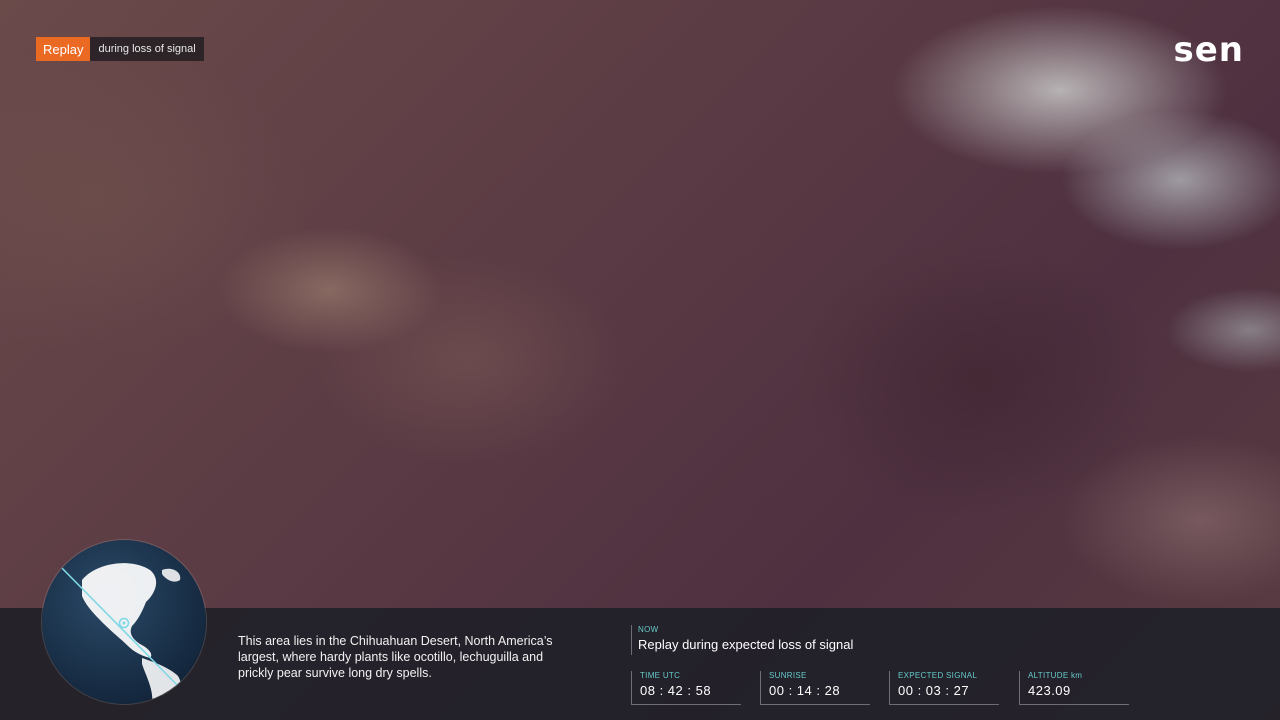 The width and height of the screenshot is (1280, 720). I want to click on stat-label: SUNRISE, so click(788, 675).